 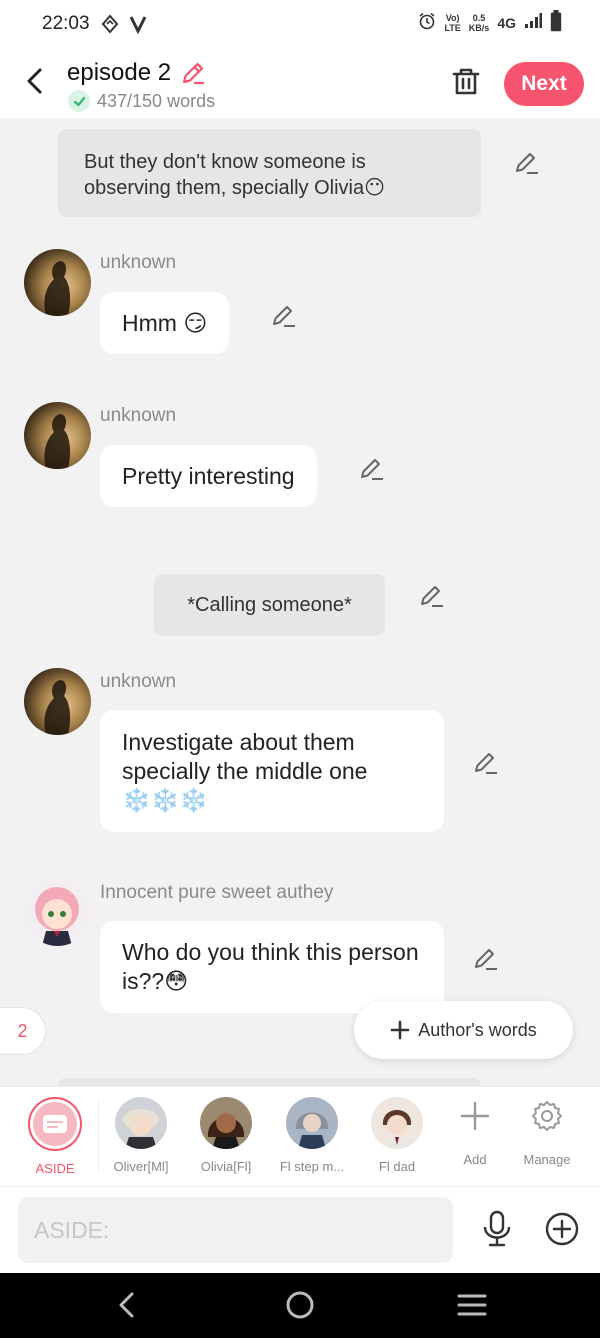 I want to click on edit-title-icon, so click(x=193, y=75).